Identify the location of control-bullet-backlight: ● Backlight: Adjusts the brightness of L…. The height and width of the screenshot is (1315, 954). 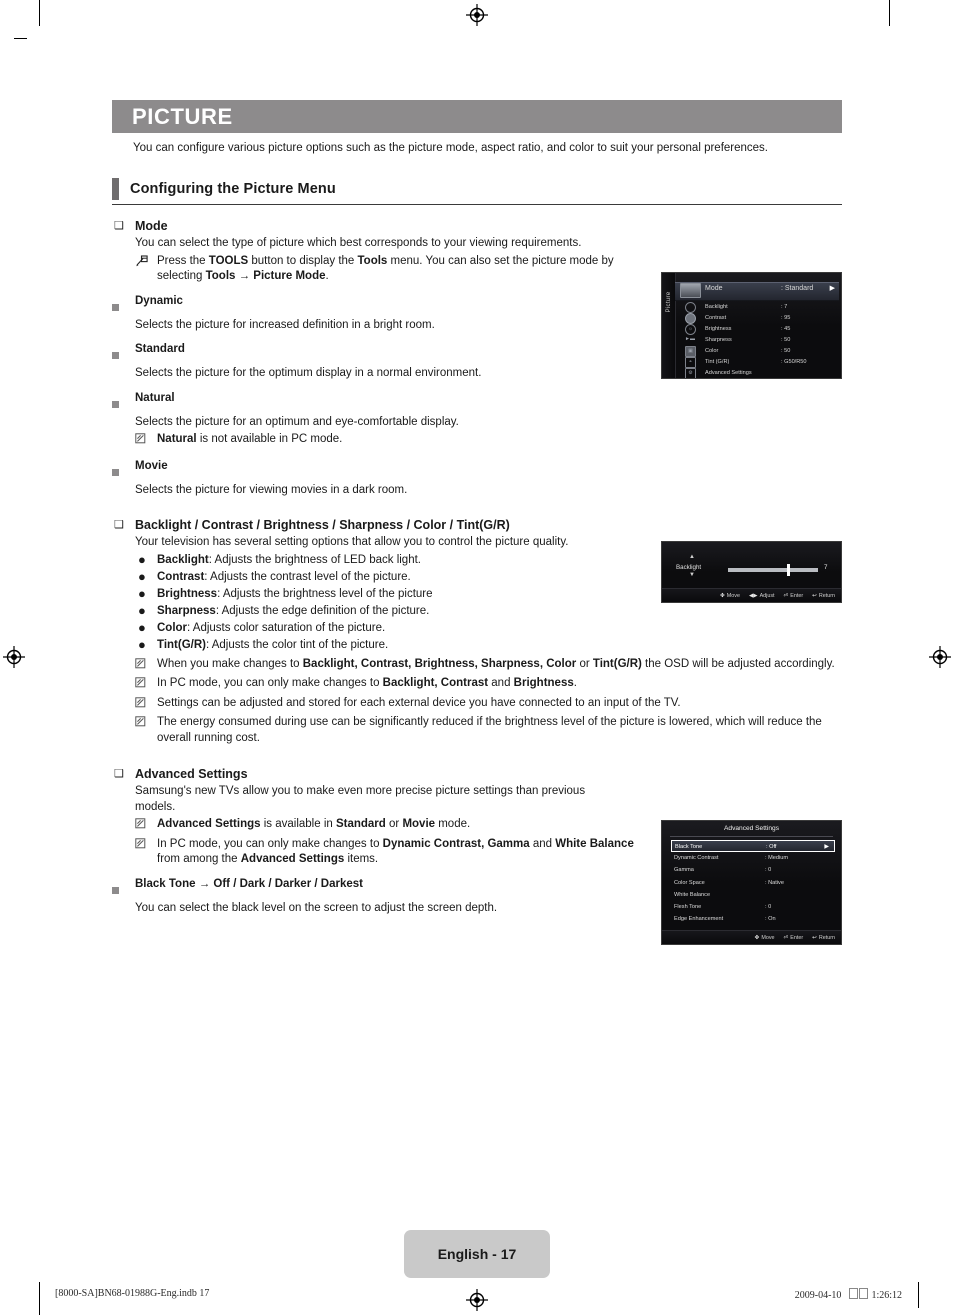
(396, 560).